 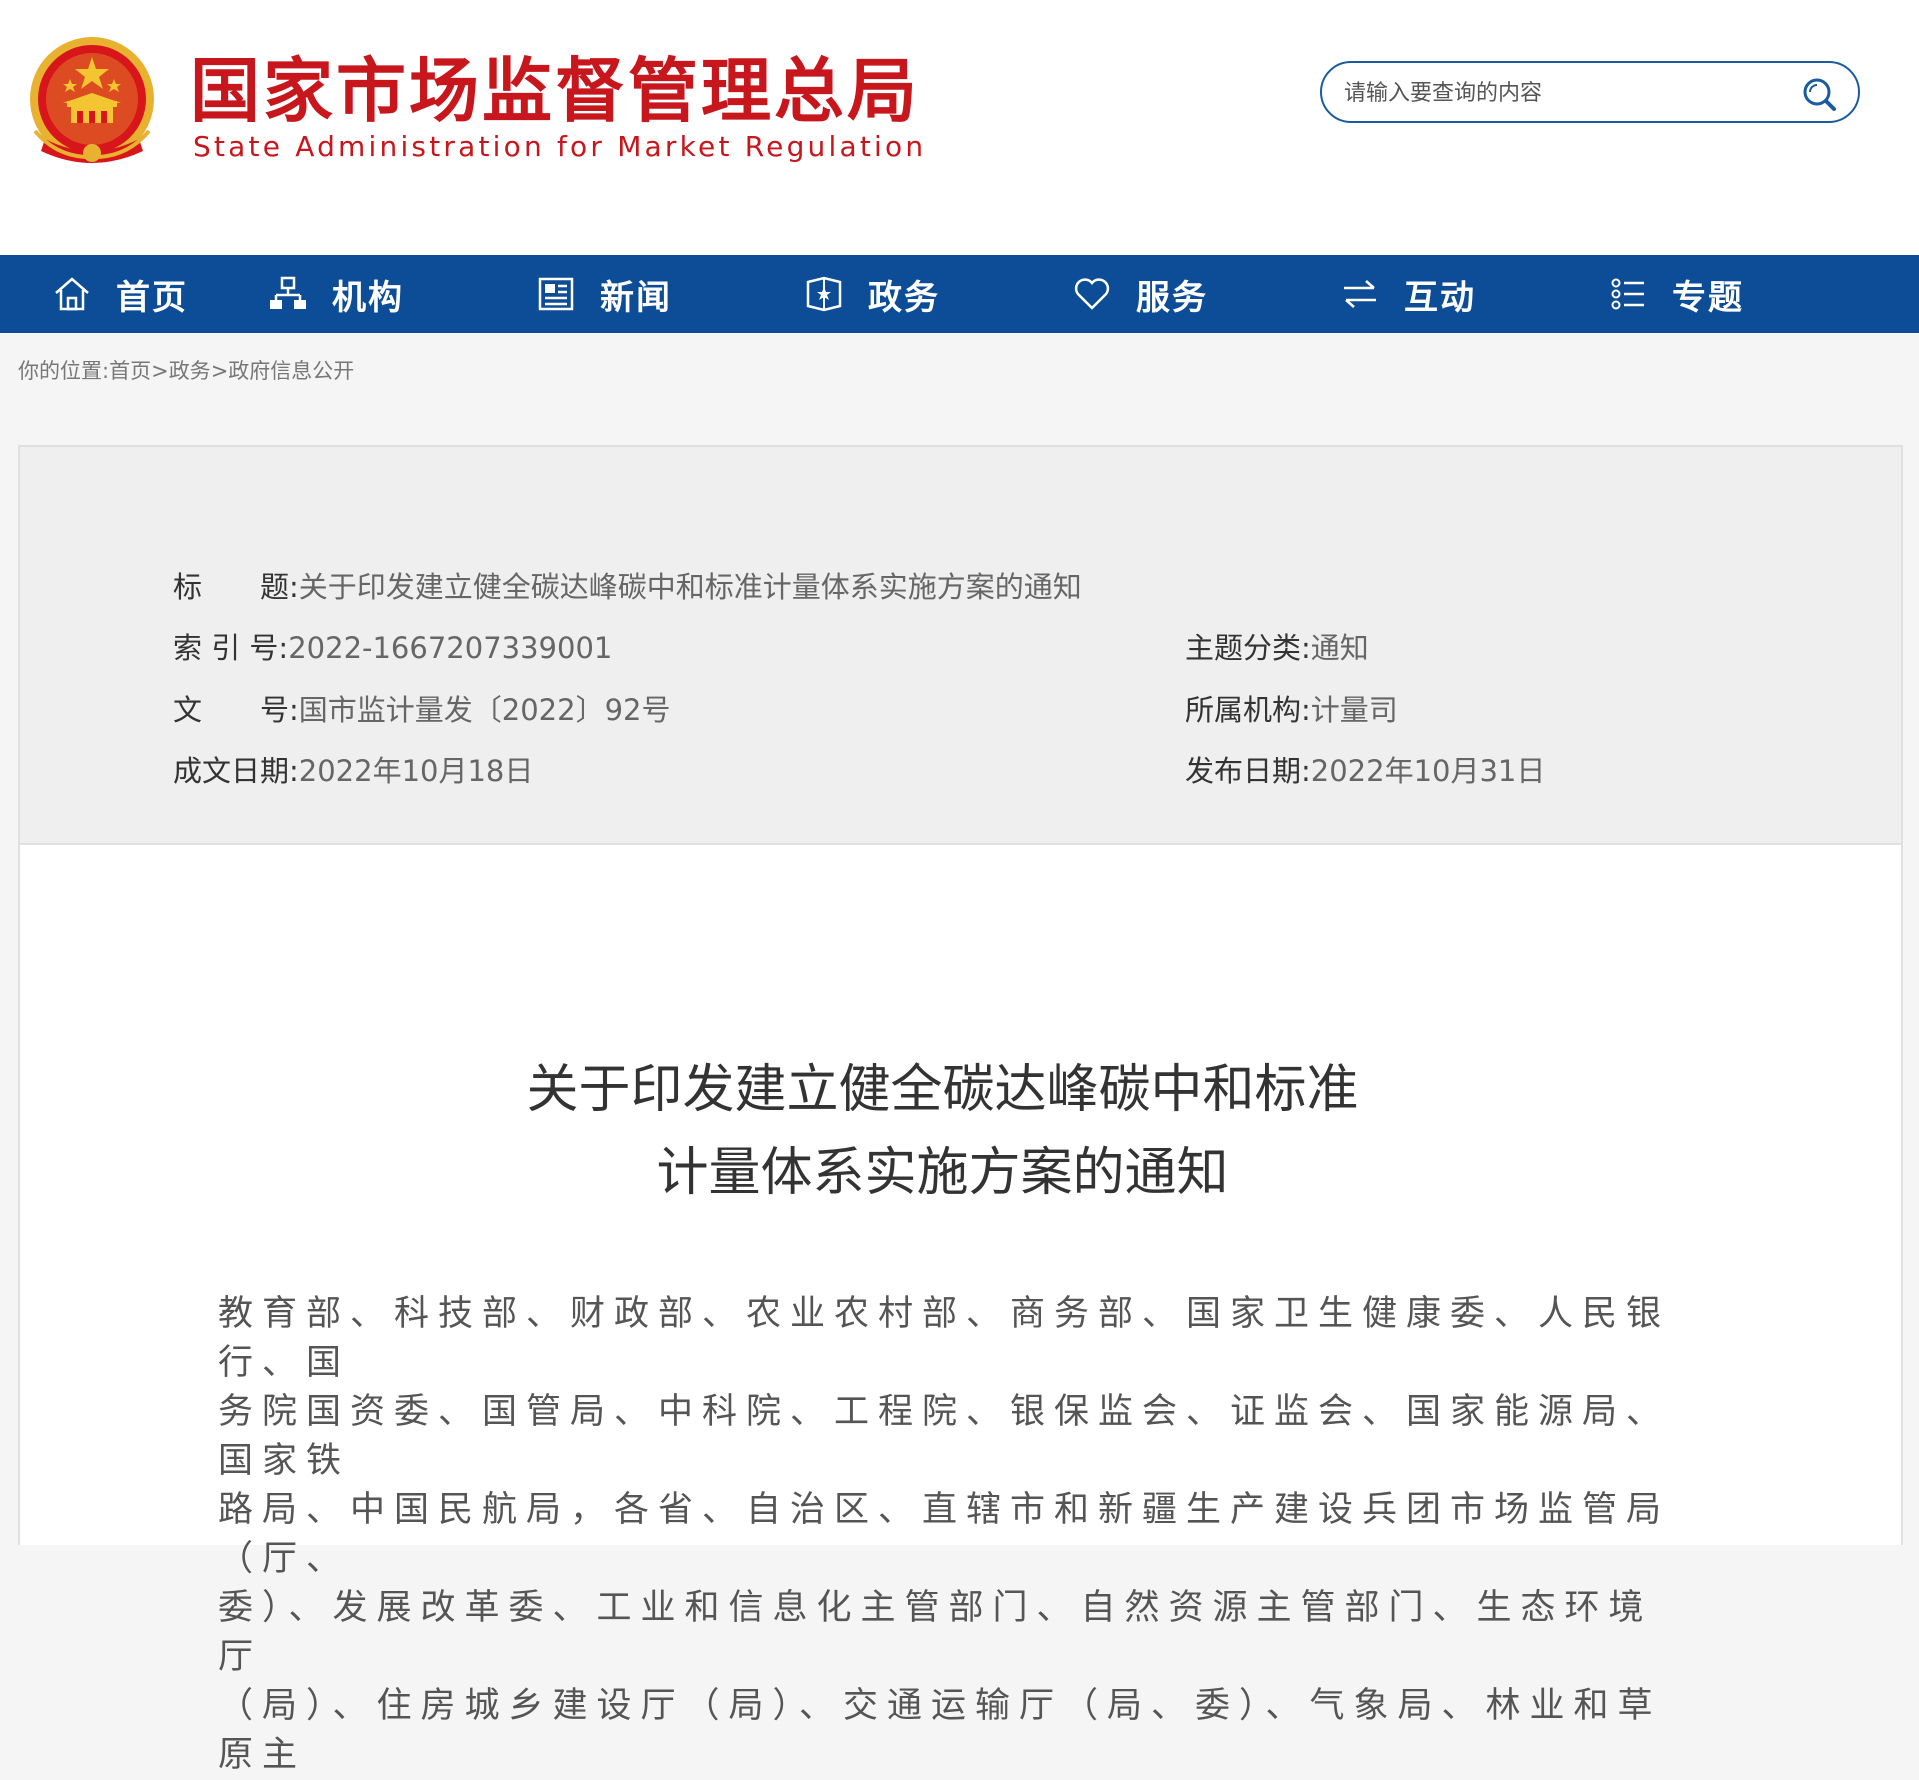 What do you see at coordinates (1172, 297) in the screenshot?
I see `nav-label: 服务` at bounding box center [1172, 297].